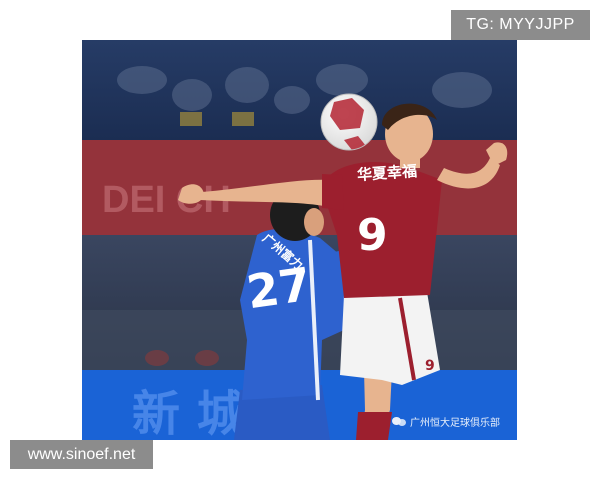  Describe the element at coordinates (455, 423) in the screenshot. I see `club-credit-text: 广州恒大足球俱乐部` at that location.